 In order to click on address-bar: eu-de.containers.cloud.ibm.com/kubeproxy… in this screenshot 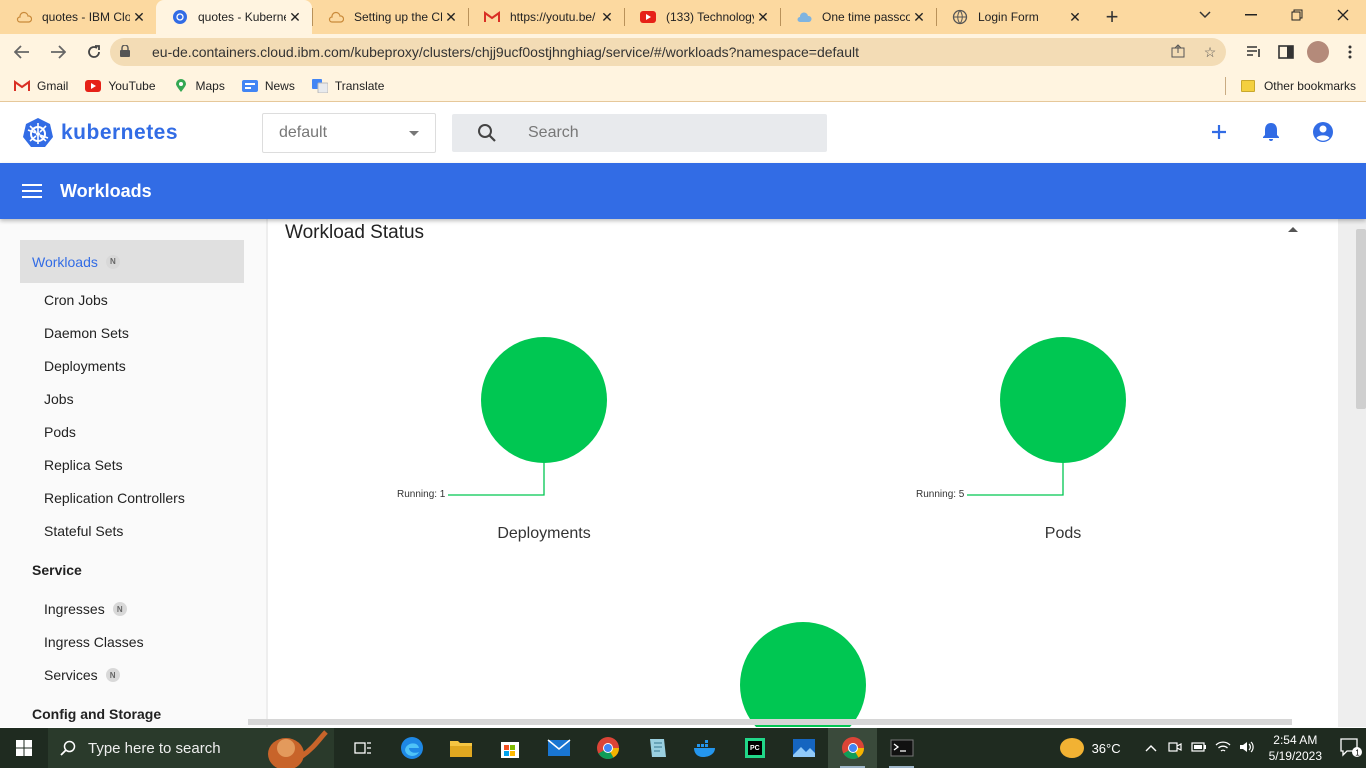, I will do `click(668, 52)`.